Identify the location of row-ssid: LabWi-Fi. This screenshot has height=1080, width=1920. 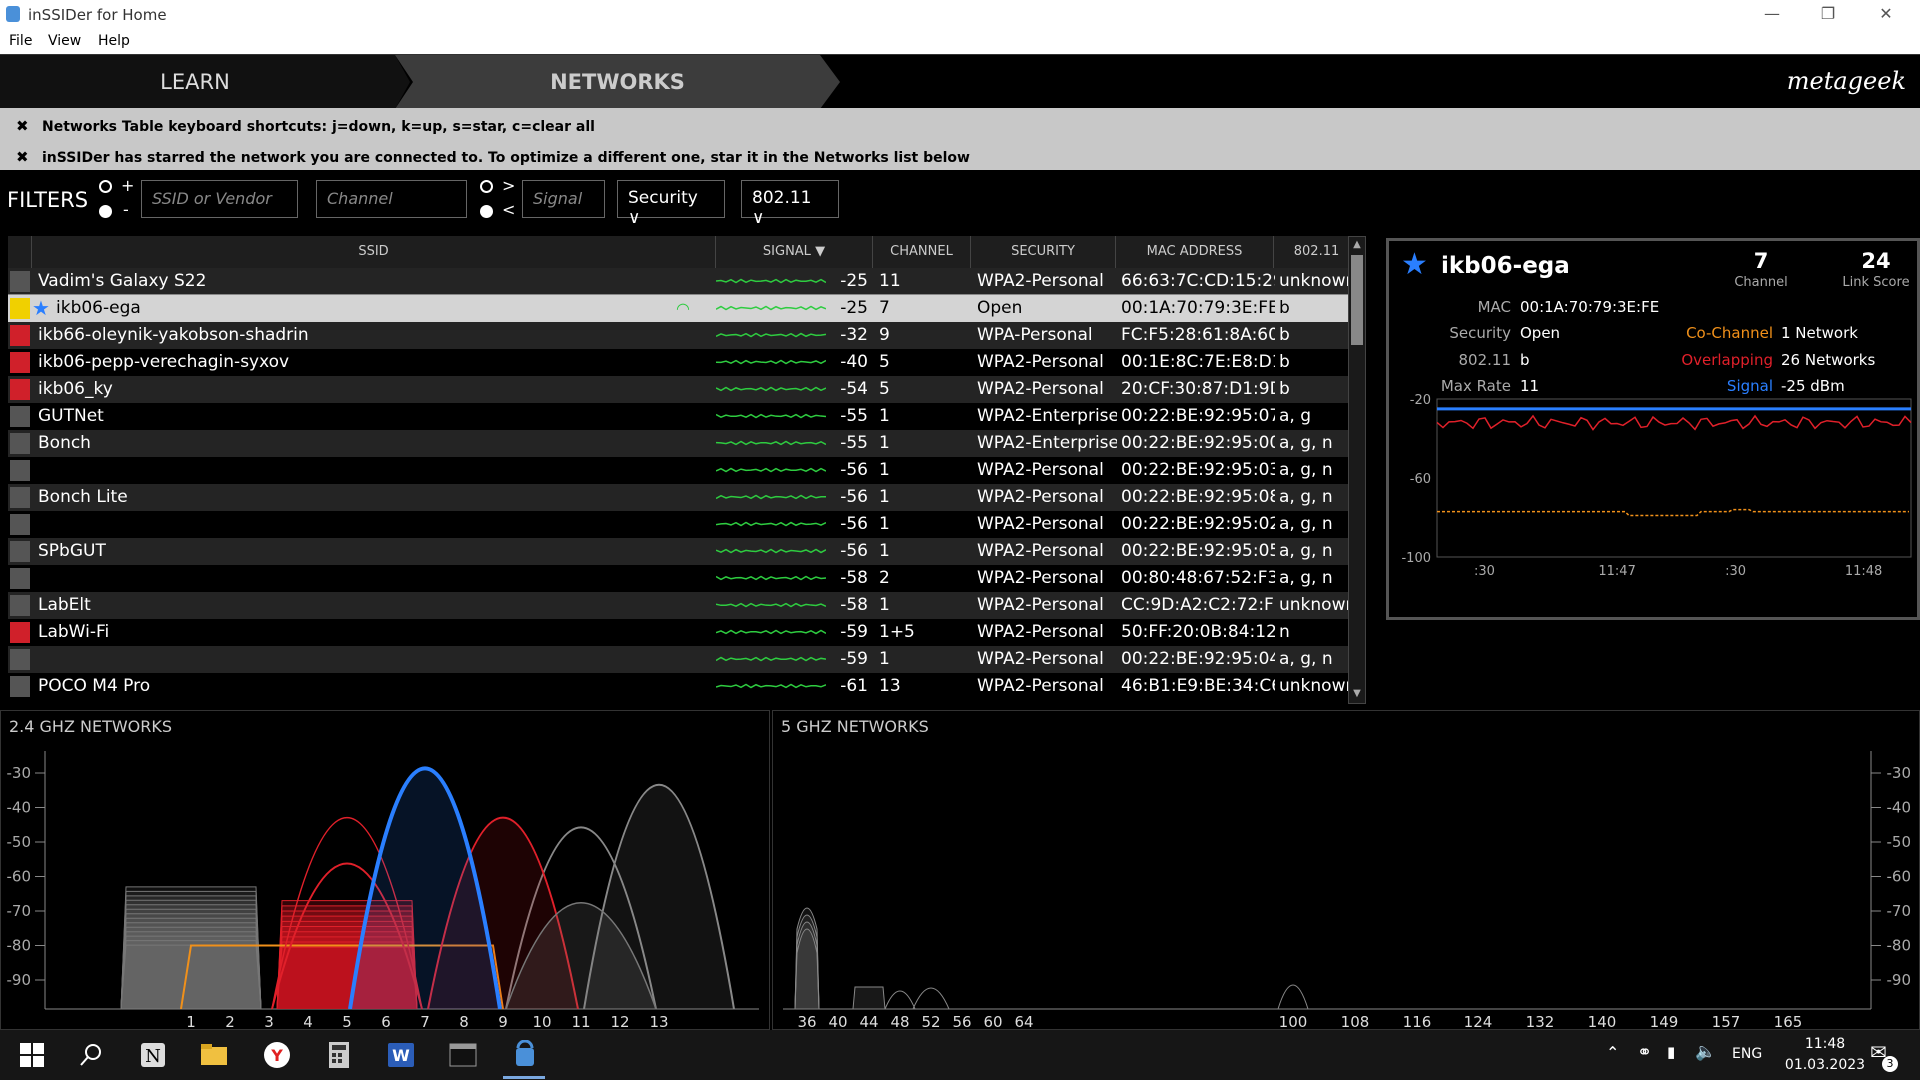
(74, 632).